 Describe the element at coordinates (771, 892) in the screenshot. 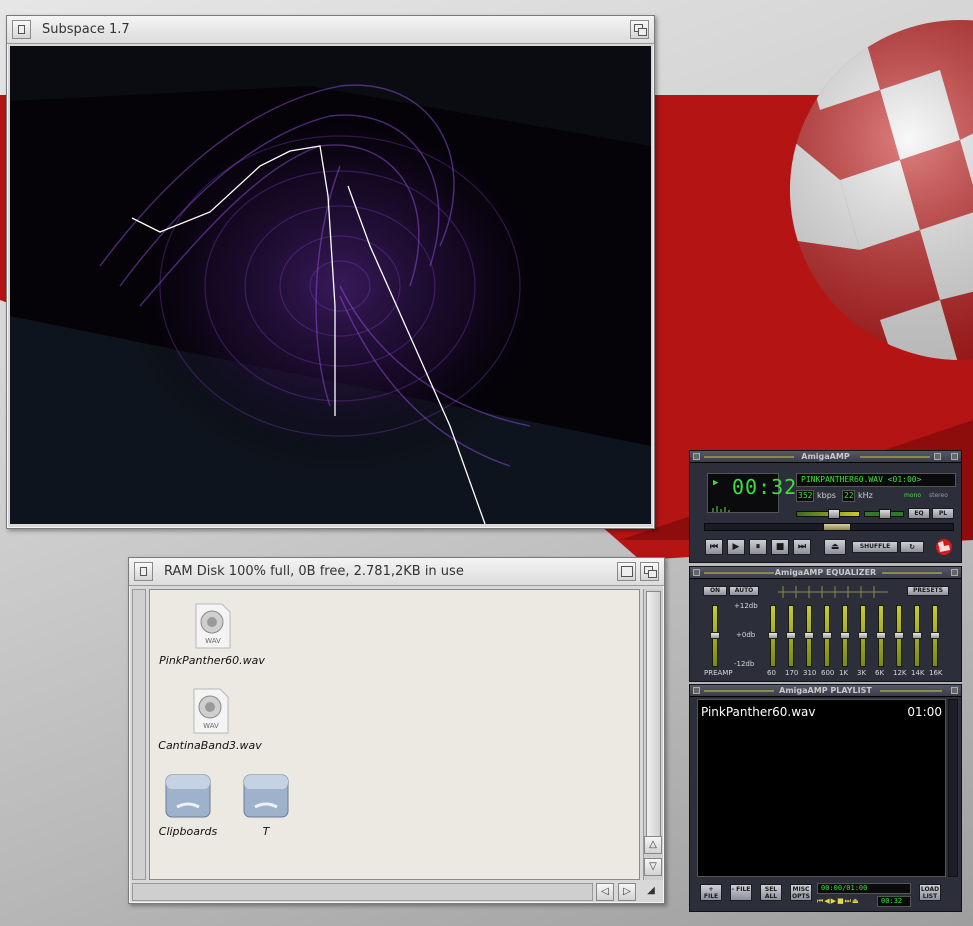

I see `select-all-button: SEL ALL` at that location.